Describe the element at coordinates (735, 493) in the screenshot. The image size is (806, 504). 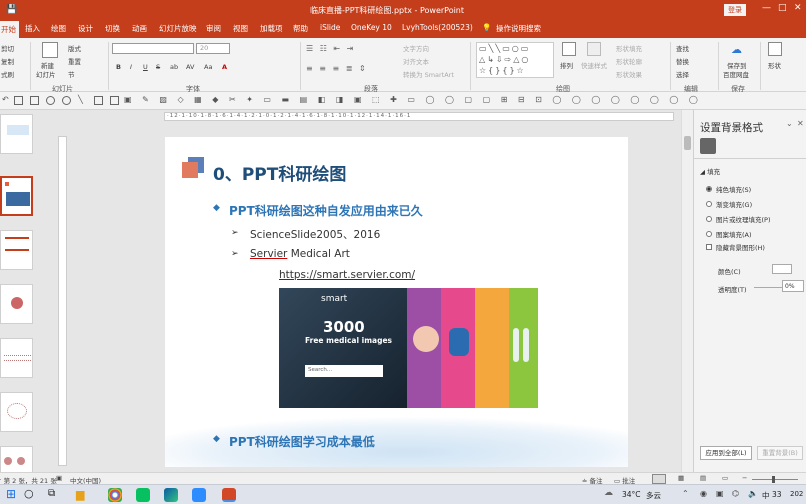
I see `network-icon: ⌬` at that location.